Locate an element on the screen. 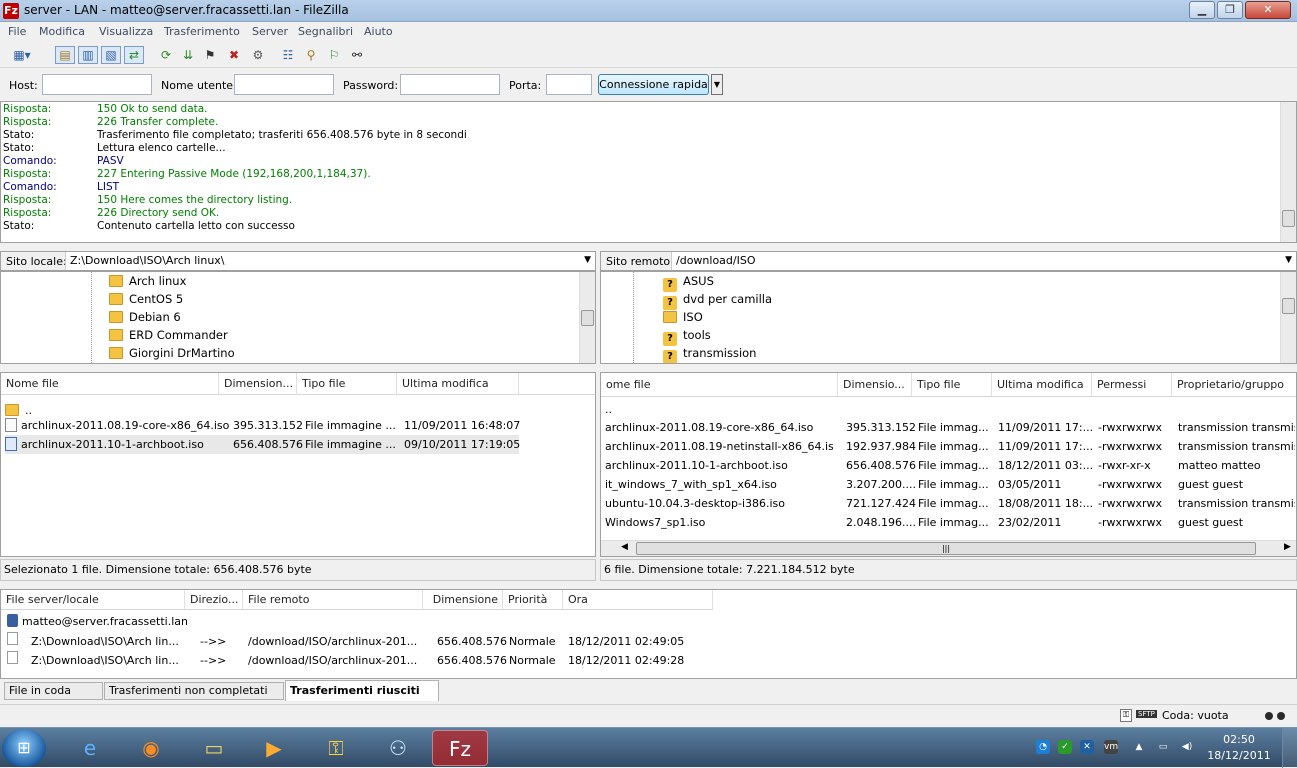  local-tree-scrollbar is located at coordinates (587, 317).